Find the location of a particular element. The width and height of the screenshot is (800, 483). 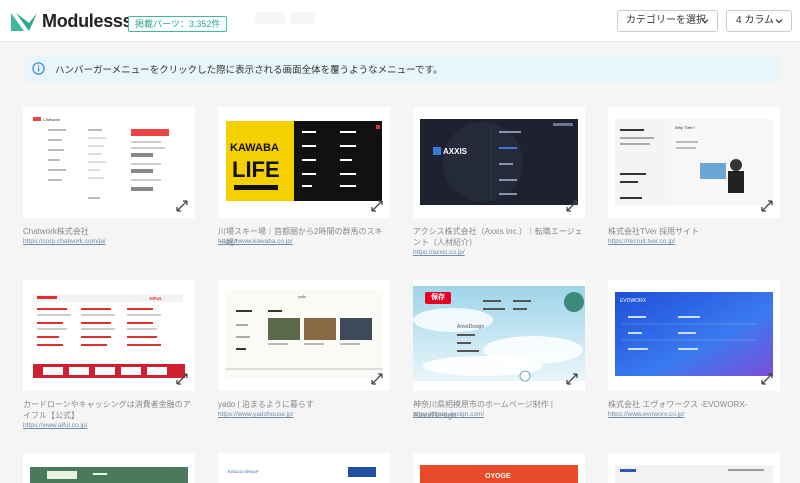

svg-text: LIFE is located at coordinates (256, 169).